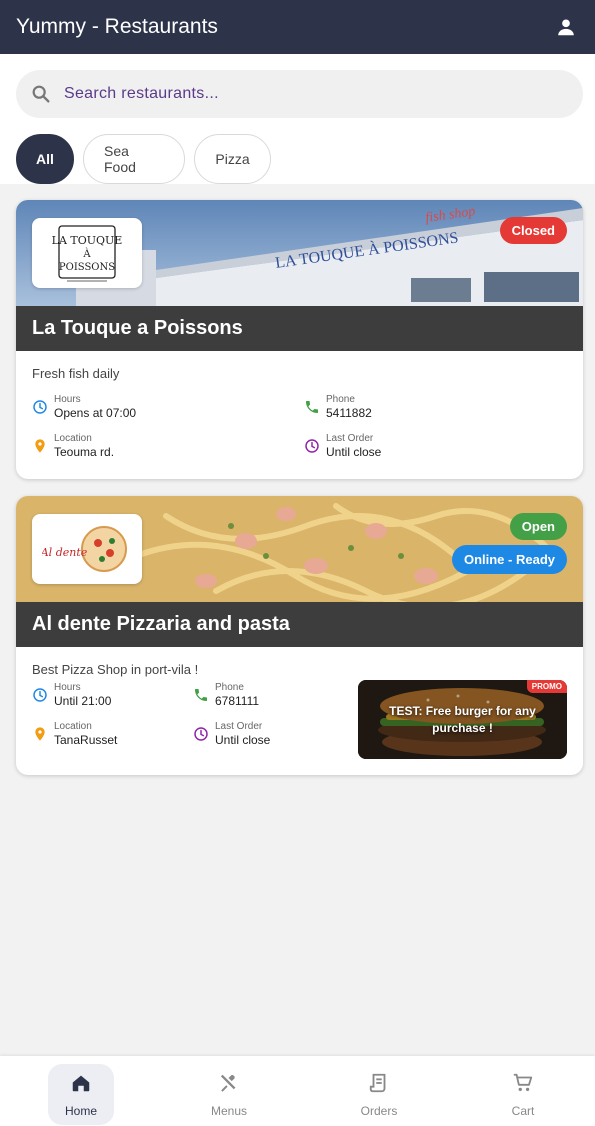 Image resolution: width=595 pixels, height=1126 pixels. Describe the element at coordinates (316, 94) in the screenshot. I see `search-input` at that location.